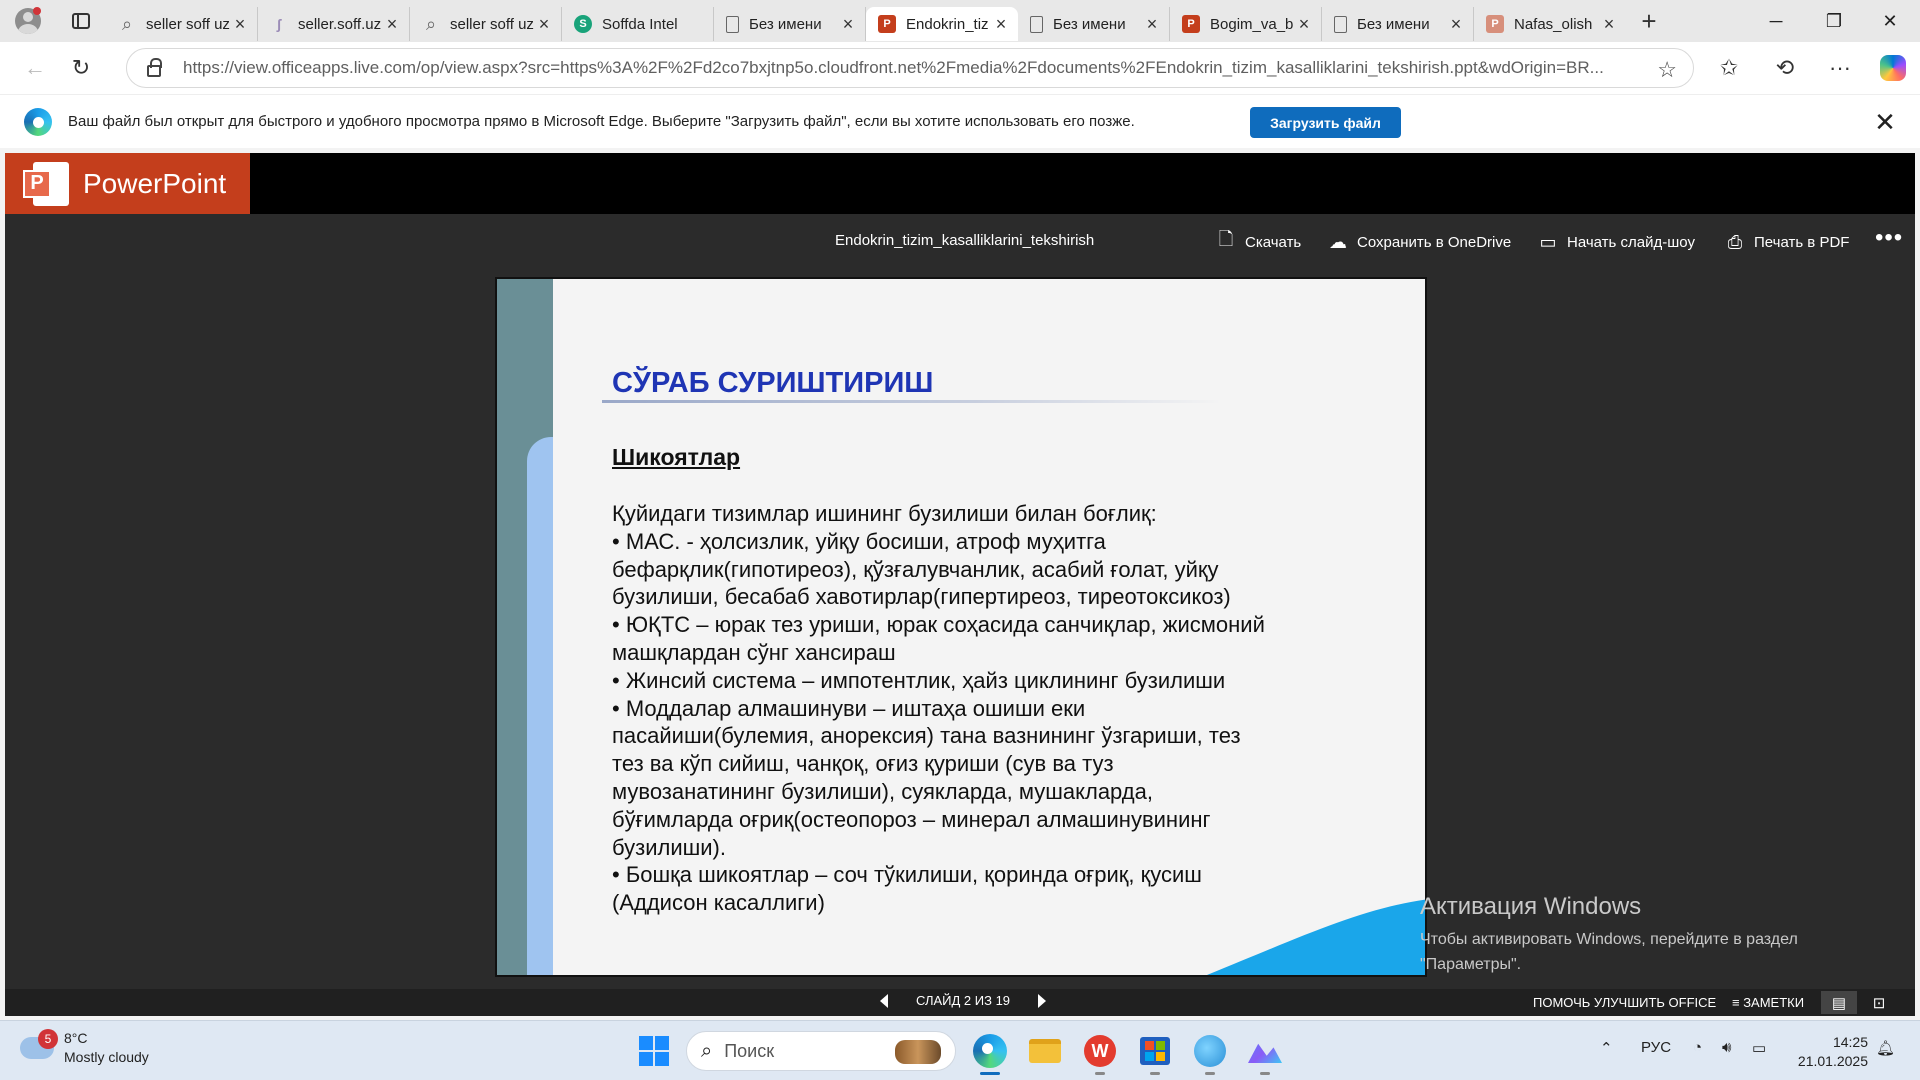  What do you see at coordinates (1759, 1048) in the screenshot?
I see `battery-icon: ▭` at bounding box center [1759, 1048].